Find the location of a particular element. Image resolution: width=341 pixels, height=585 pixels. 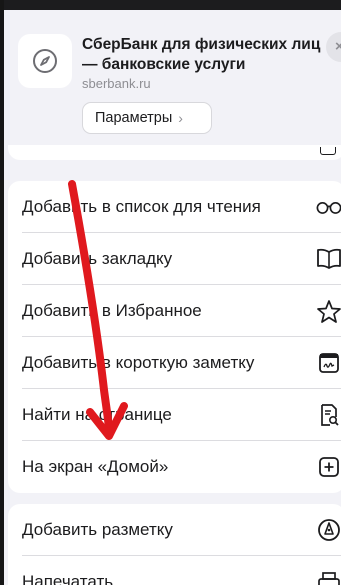

printer-icon is located at coordinates (328, 577).